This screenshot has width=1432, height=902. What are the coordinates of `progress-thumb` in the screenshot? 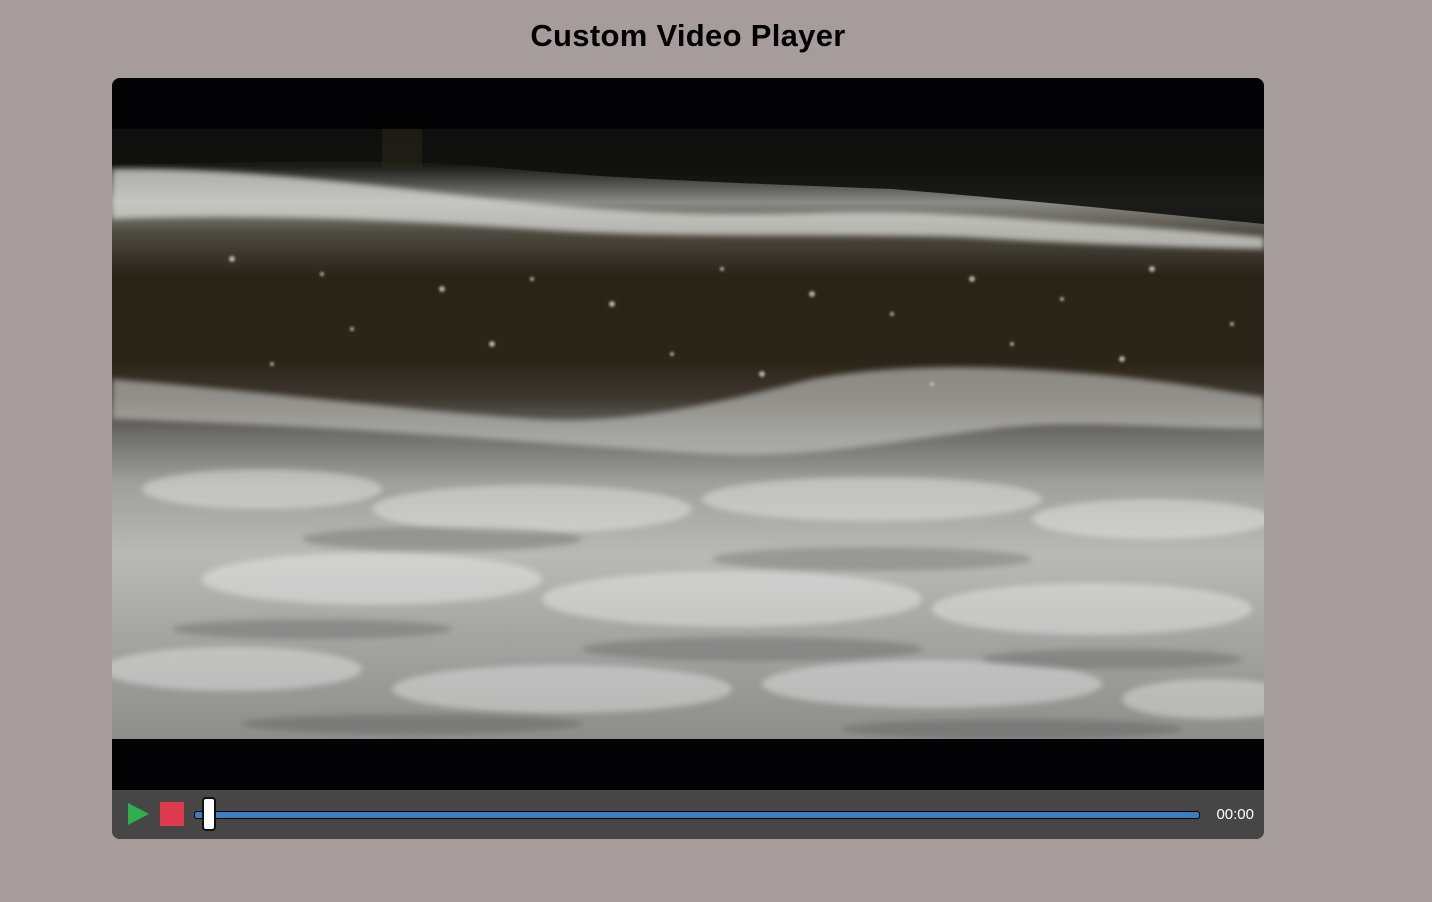 It's located at (209, 814).